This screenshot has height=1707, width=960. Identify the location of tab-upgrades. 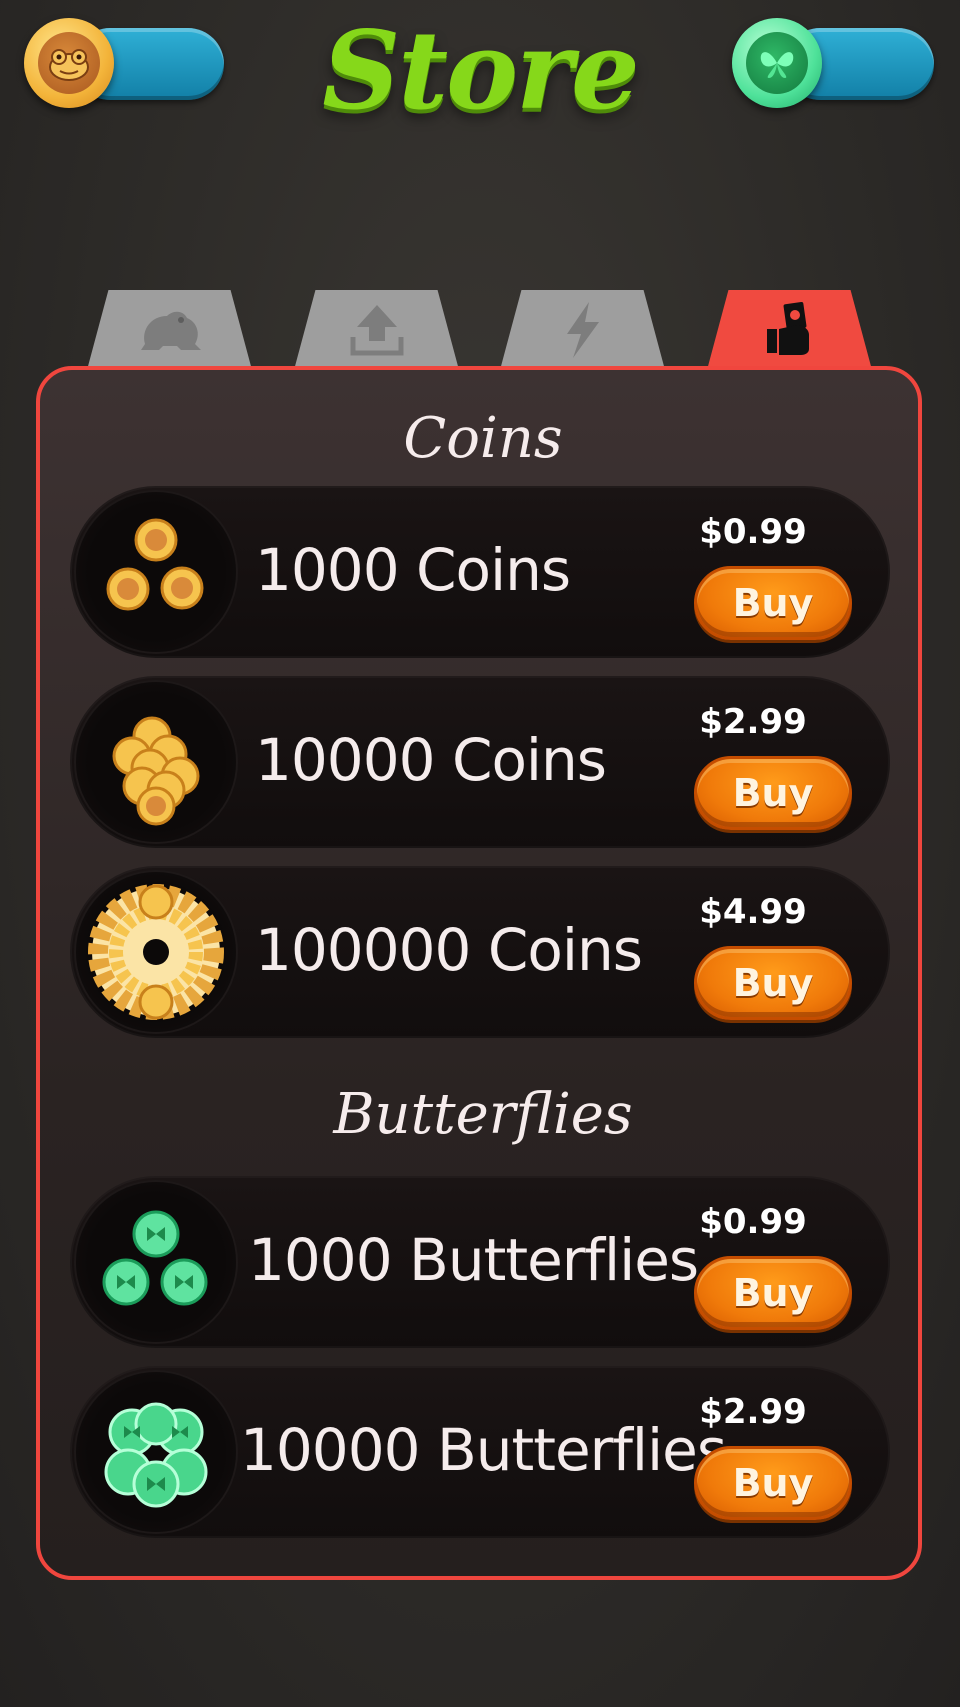
(376, 330).